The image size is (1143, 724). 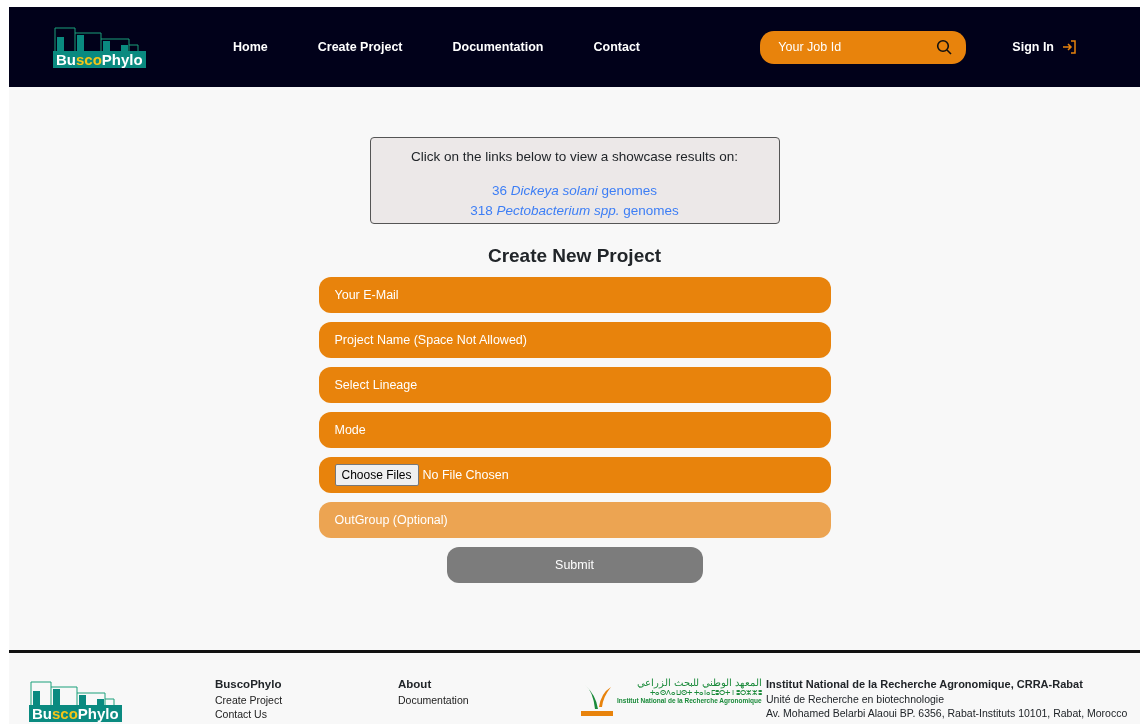 What do you see at coordinates (465, 475) in the screenshot?
I see `file-status: No File Chosen` at bounding box center [465, 475].